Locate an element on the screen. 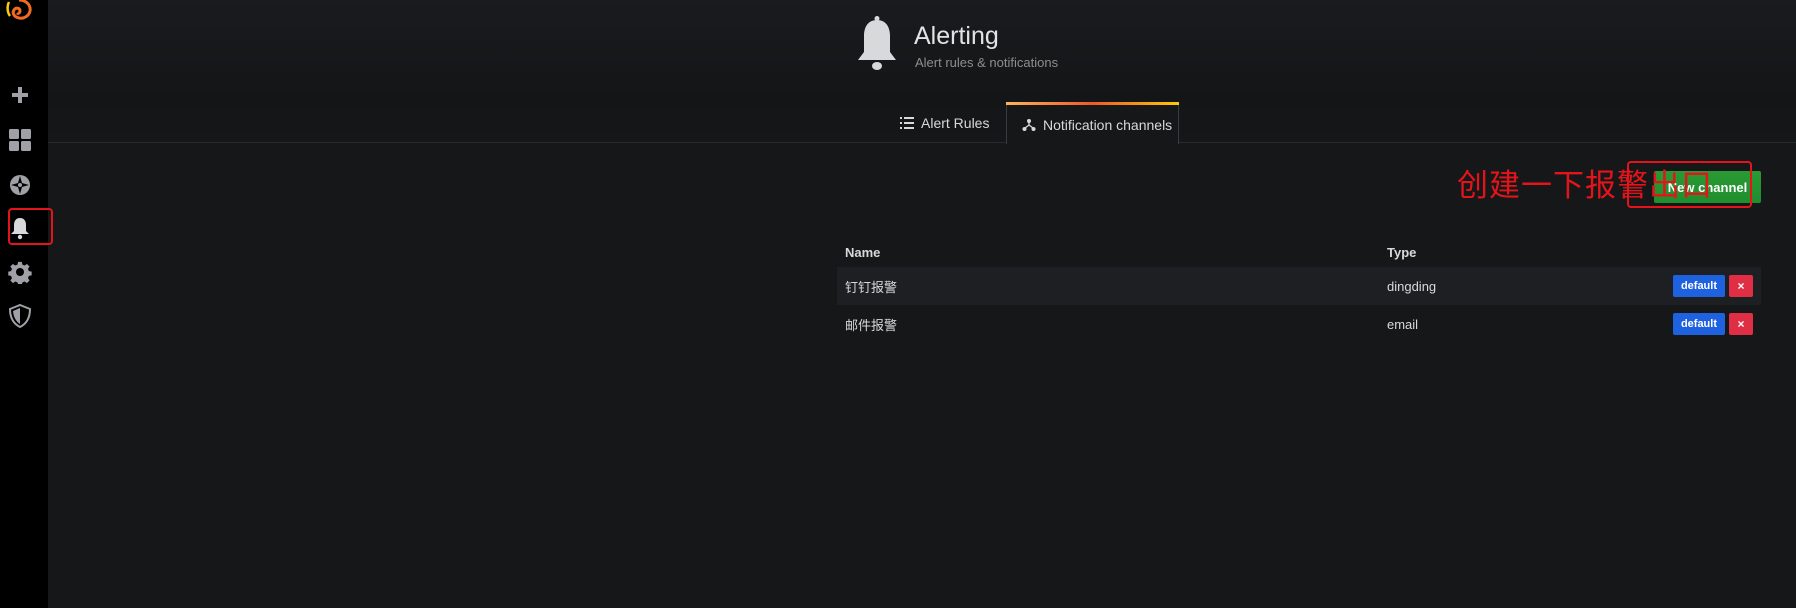  tab-label: Notification channels is located at coordinates (1108, 124).